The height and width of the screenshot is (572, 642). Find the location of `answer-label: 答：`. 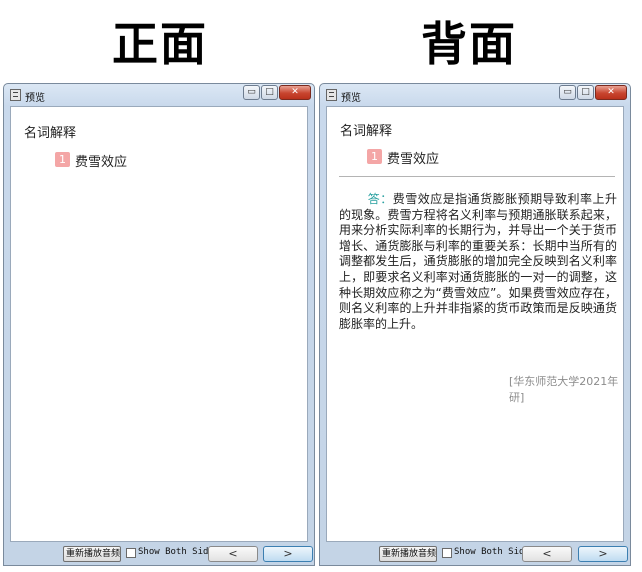

answer-label: 答： is located at coordinates (380, 199).